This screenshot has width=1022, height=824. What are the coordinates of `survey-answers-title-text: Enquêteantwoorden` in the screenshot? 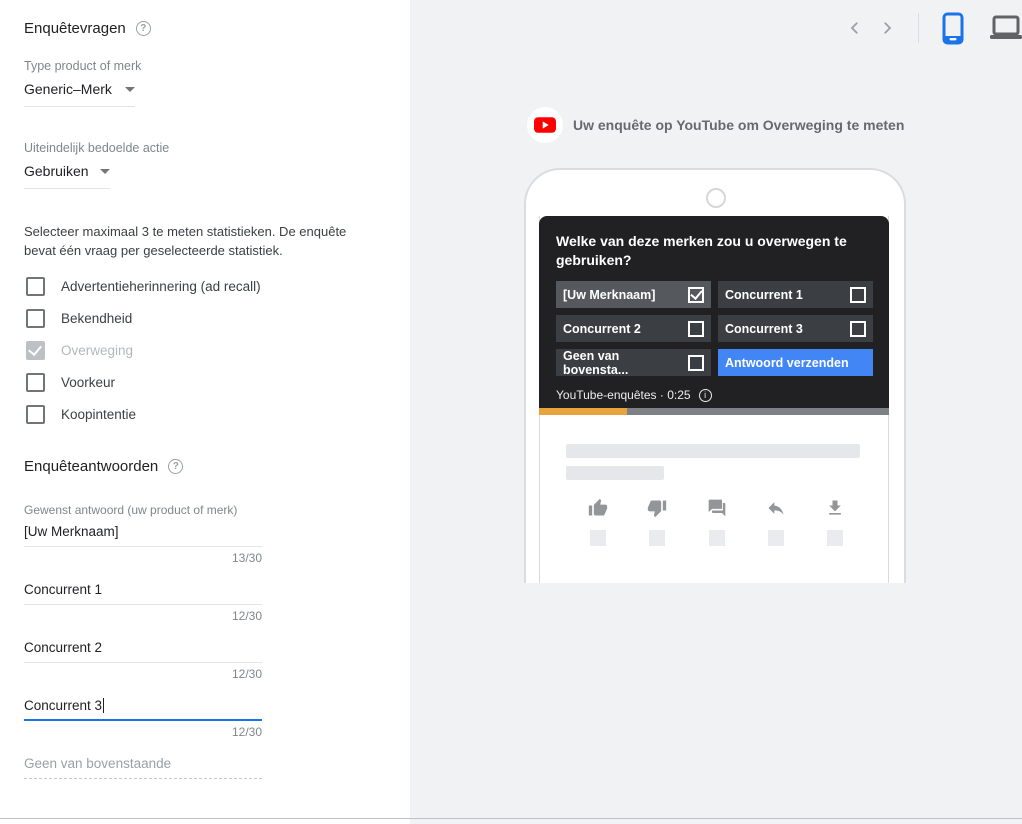 It's located at (91, 466).